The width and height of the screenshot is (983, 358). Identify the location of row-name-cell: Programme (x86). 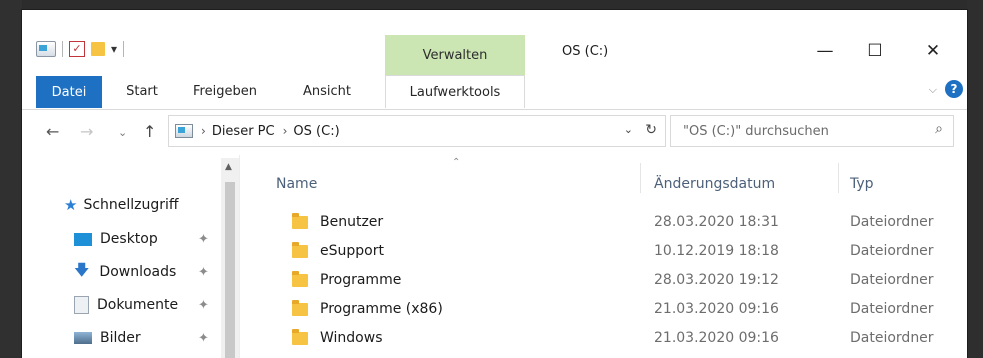
(367, 308).